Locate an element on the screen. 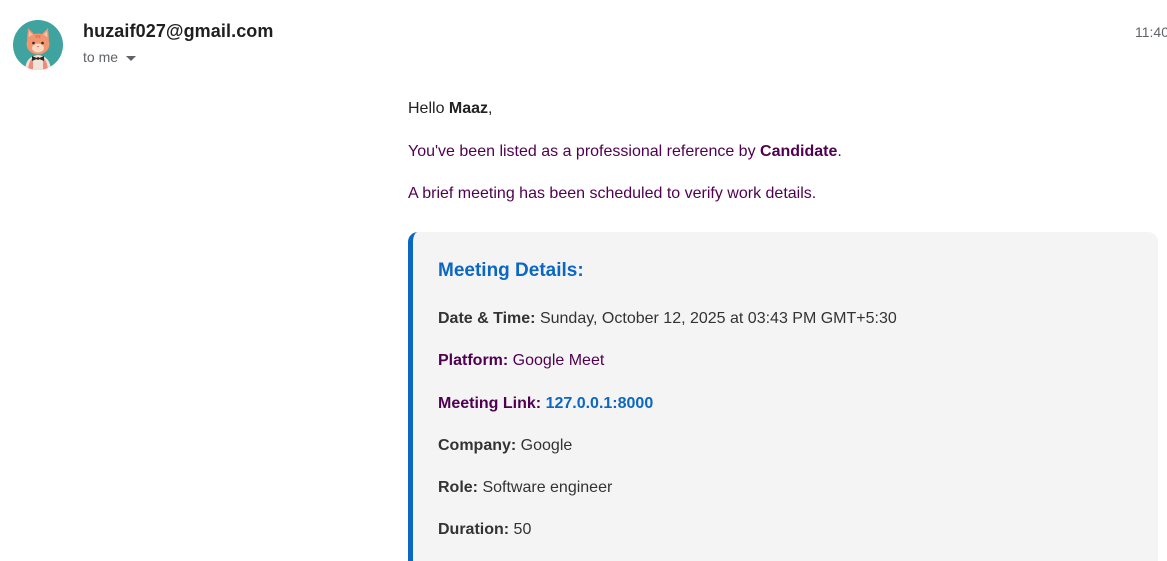 The image size is (1167, 561). reference-suffix: . is located at coordinates (839, 151).